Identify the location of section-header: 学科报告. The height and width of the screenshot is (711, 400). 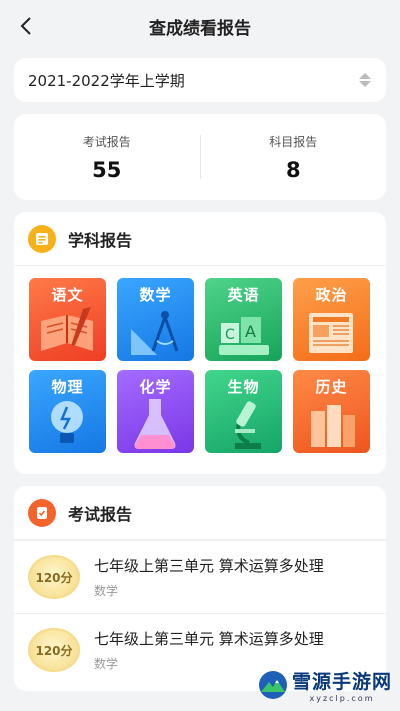
(200, 239).